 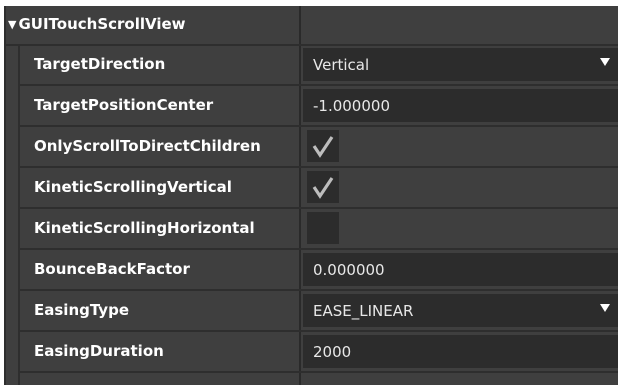 I want to click on property-row-kinetic-scrolling-horizontal: KineticScrollingHorizontal, so click(x=319, y=229).